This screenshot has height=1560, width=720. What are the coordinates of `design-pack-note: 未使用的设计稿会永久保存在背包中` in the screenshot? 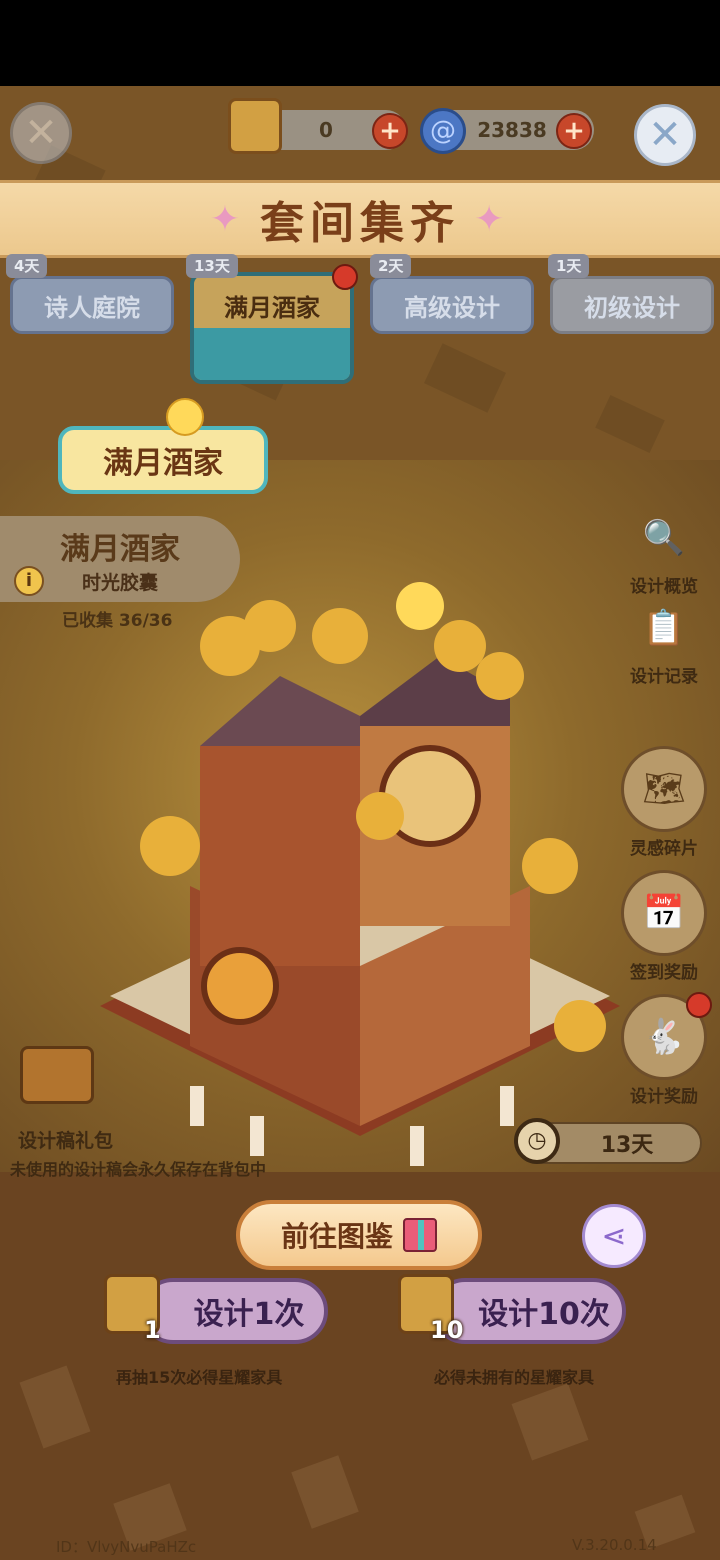 It's located at (138, 1169).